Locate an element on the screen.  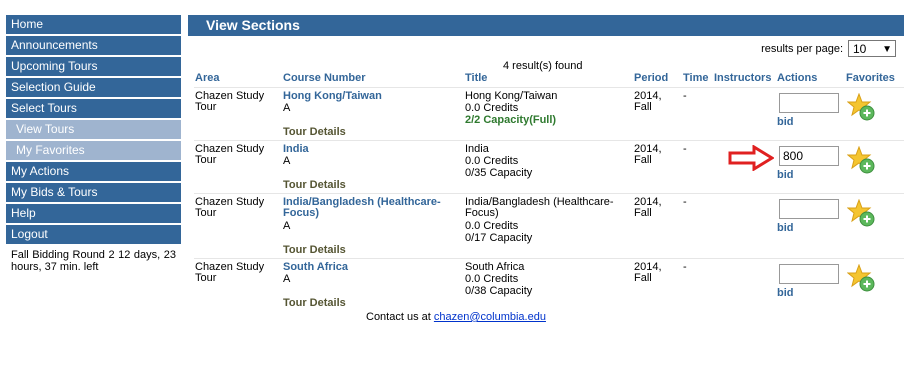
results-per-page-select: 10 ▼ is located at coordinates (872, 48).